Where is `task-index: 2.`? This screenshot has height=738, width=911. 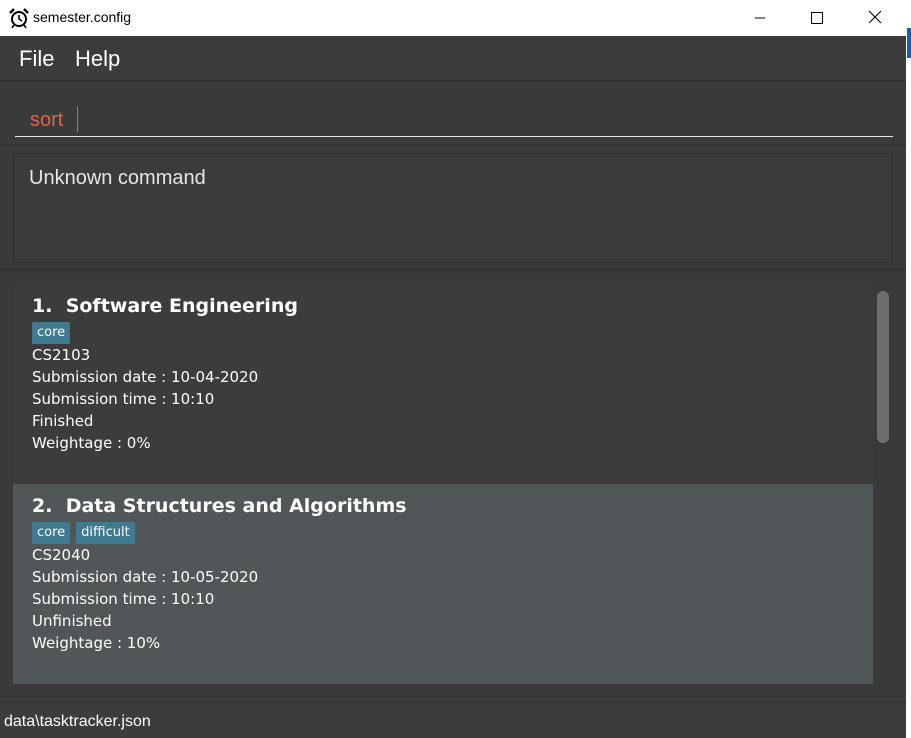 task-index: 2. is located at coordinates (42, 506).